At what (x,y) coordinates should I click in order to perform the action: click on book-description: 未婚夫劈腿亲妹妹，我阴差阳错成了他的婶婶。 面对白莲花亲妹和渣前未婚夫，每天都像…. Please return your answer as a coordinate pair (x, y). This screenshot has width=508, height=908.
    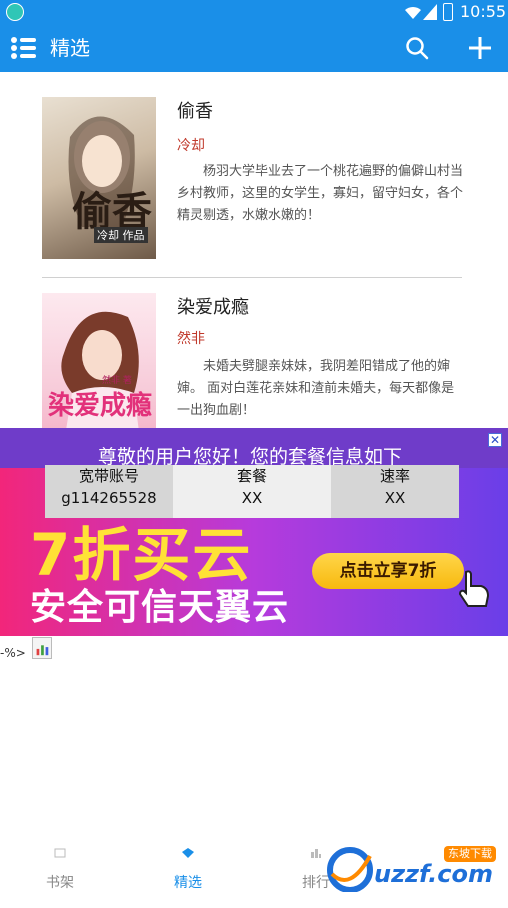
    Looking at the image, I should click on (316, 388).